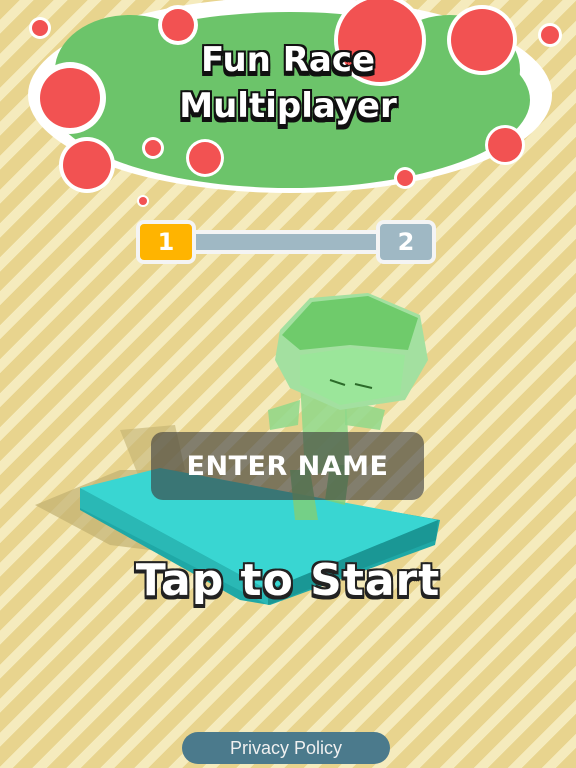 This screenshot has width=576, height=768. What do you see at coordinates (406, 242) in the screenshot?
I see `next-level-badge: 2` at bounding box center [406, 242].